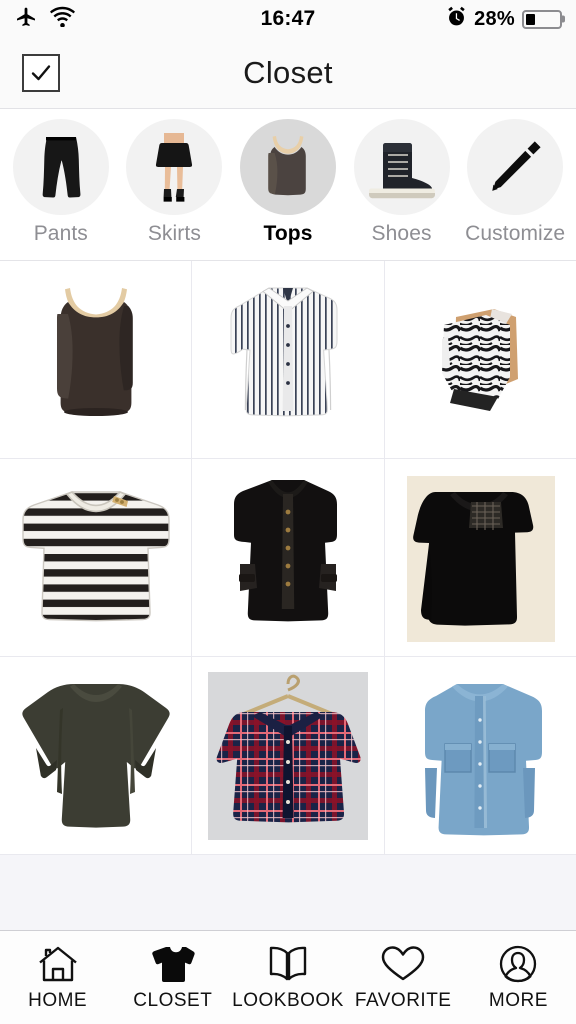  Describe the element at coordinates (173, 1000) in the screenshot. I see `tab-label-closet: CLOSET` at that location.